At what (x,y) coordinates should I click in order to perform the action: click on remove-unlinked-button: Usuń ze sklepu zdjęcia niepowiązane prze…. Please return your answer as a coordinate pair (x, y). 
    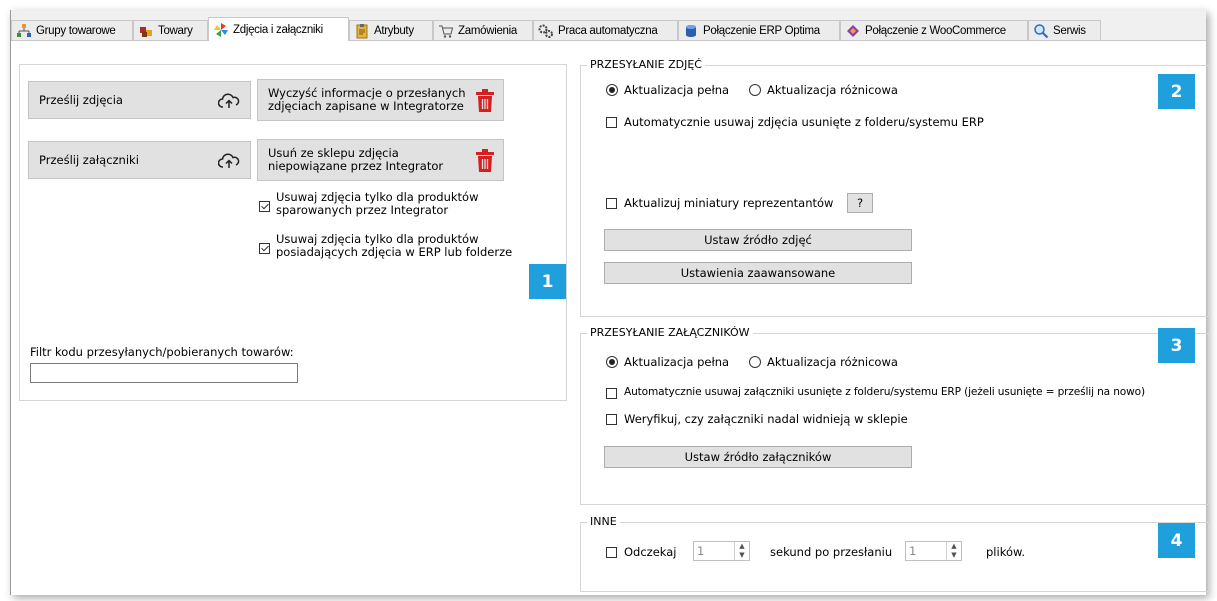
    Looking at the image, I should click on (380, 160).